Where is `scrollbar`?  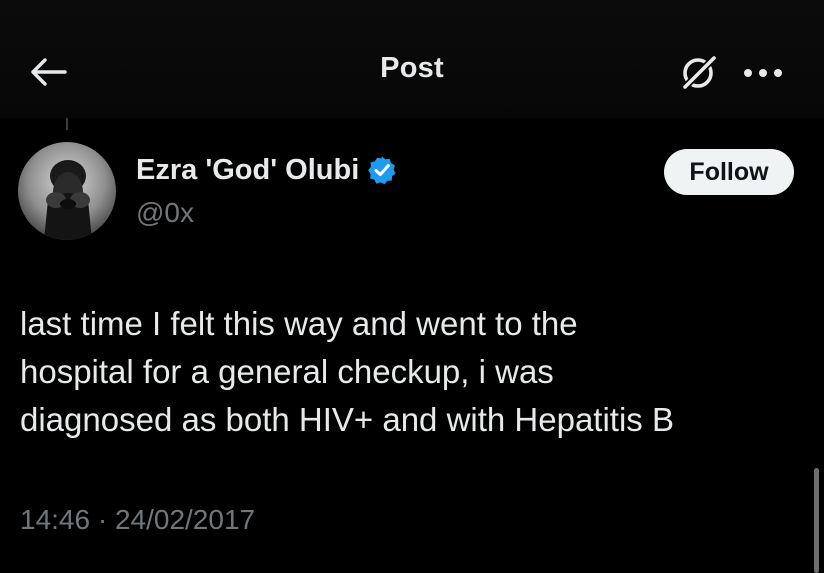 scrollbar is located at coordinates (816, 520).